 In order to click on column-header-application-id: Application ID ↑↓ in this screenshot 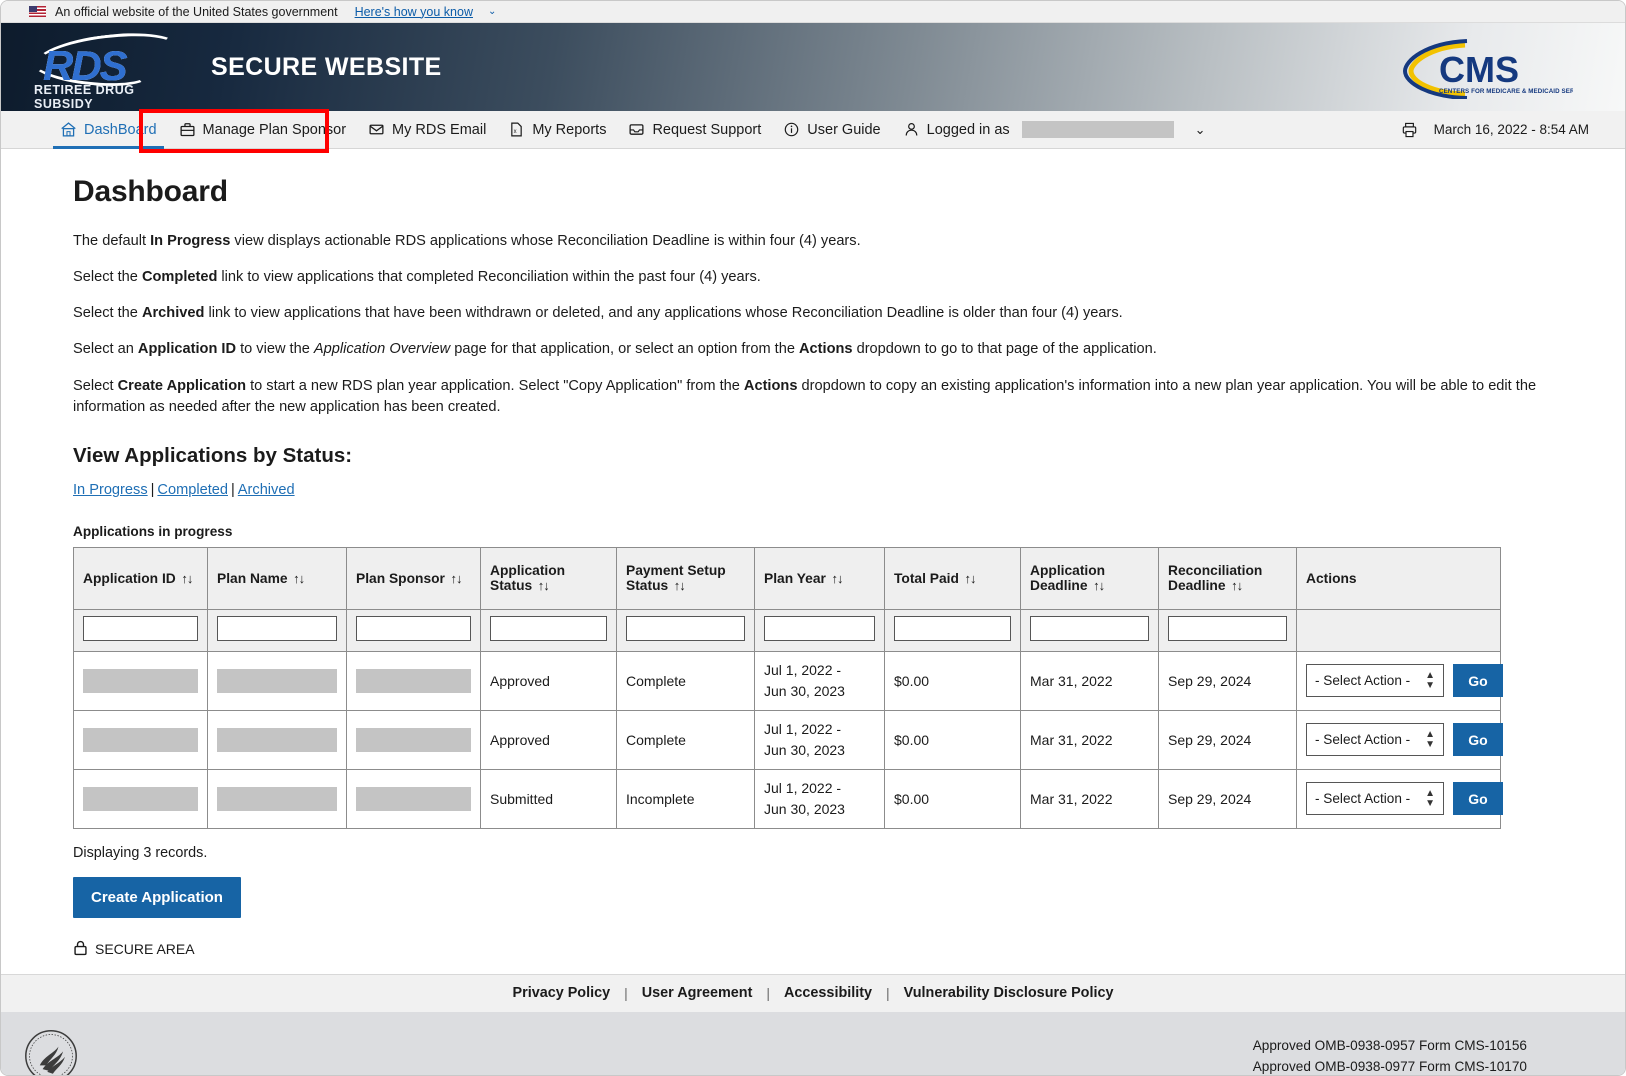, I will do `click(140, 578)`.